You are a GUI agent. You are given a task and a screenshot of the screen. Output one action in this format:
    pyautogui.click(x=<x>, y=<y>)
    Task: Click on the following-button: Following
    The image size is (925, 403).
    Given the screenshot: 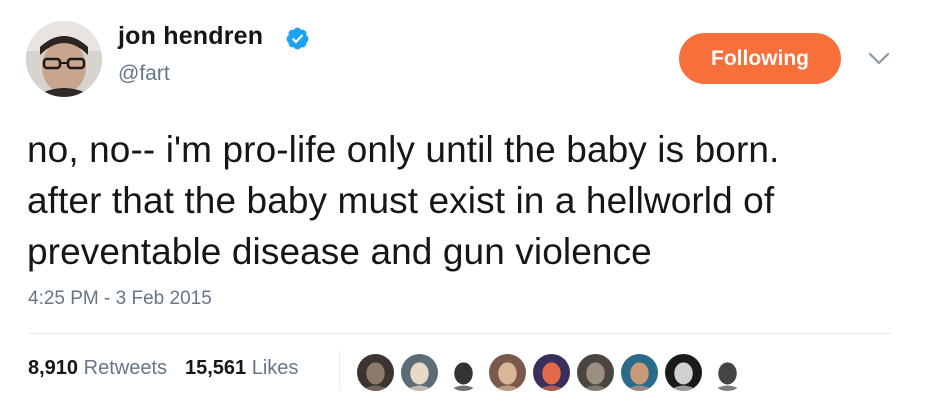 What is the action you would take?
    pyautogui.click(x=760, y=58)
    